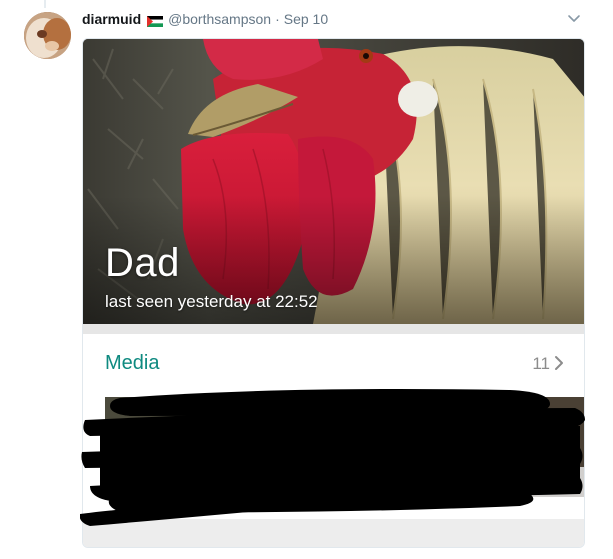 Image resolution: width=613 pixels, height=559 pixels. What do you see at coordinates (559, 363) in the screenshot?
I see `chevron-right-icon` at bounding box center [559, 363].